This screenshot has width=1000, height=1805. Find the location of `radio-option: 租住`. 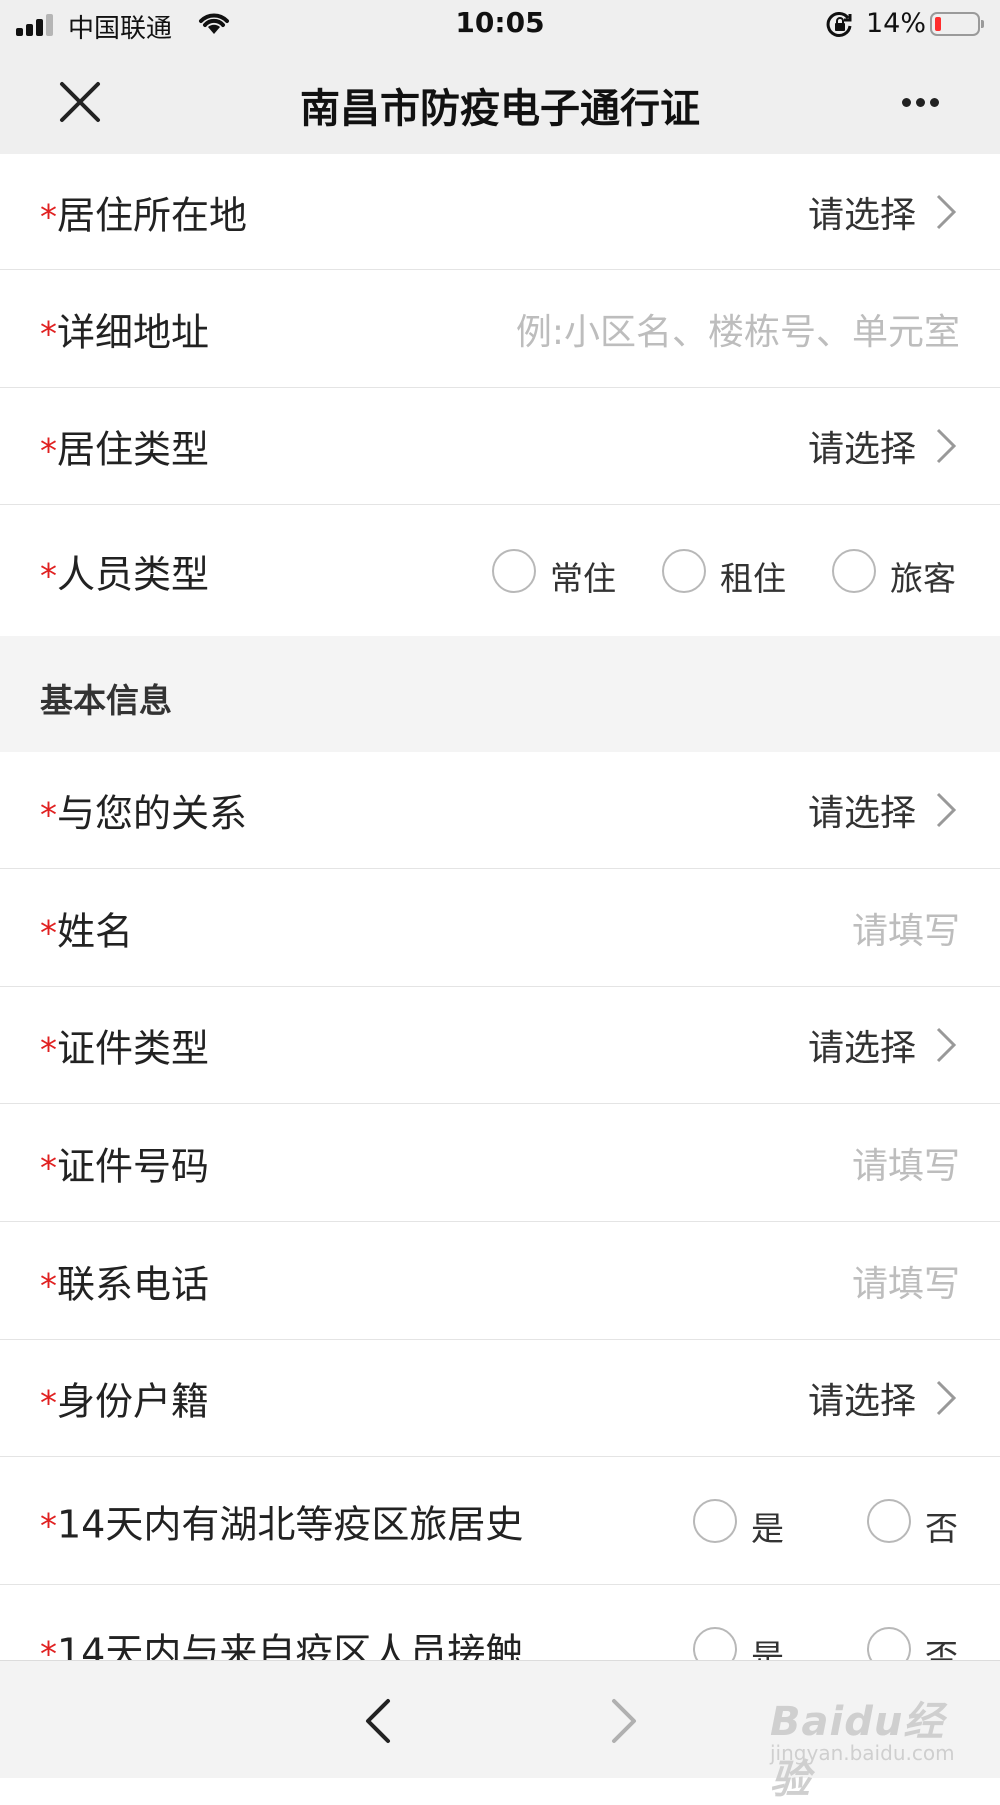

radio-option: 租住 is located at coordinates (727, 573).